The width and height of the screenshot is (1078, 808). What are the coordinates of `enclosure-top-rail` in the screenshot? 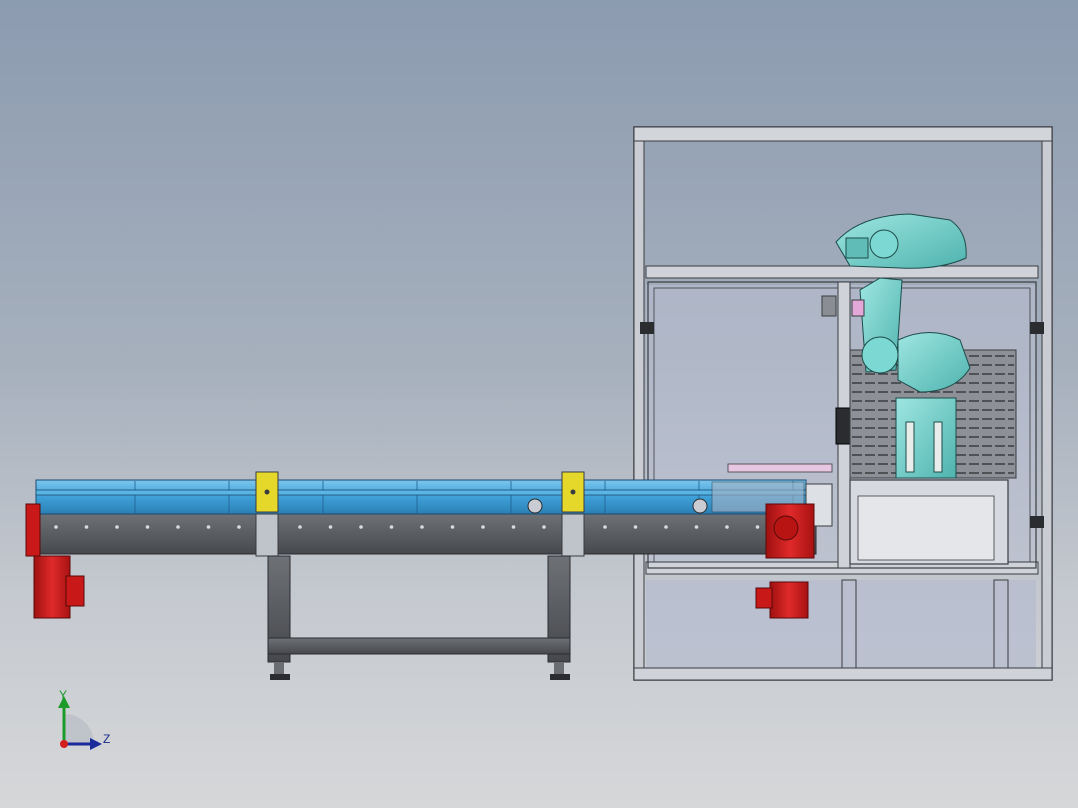 It's located at (843, 134).